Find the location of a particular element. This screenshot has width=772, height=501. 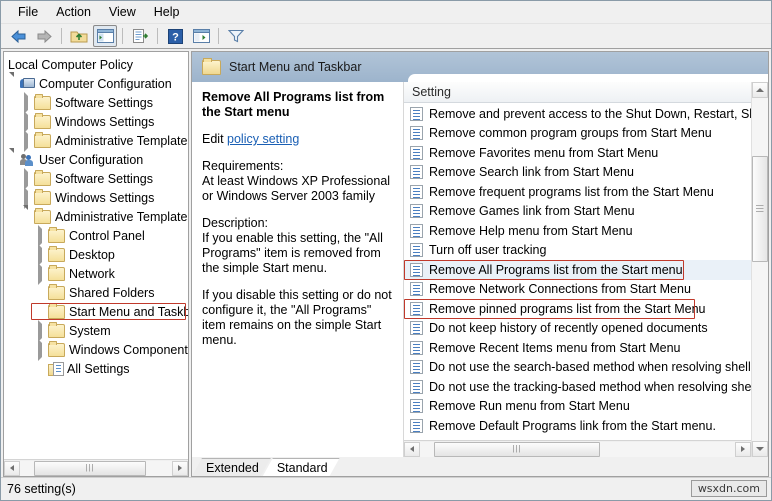

list-item-label: Remove Run menu from Start Menu is located at coordinates (529, 406).